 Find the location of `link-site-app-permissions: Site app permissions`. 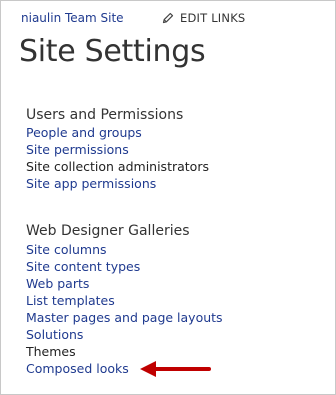

link-site-app-permissions: Site app permissions is located at coordinates (117, 183).